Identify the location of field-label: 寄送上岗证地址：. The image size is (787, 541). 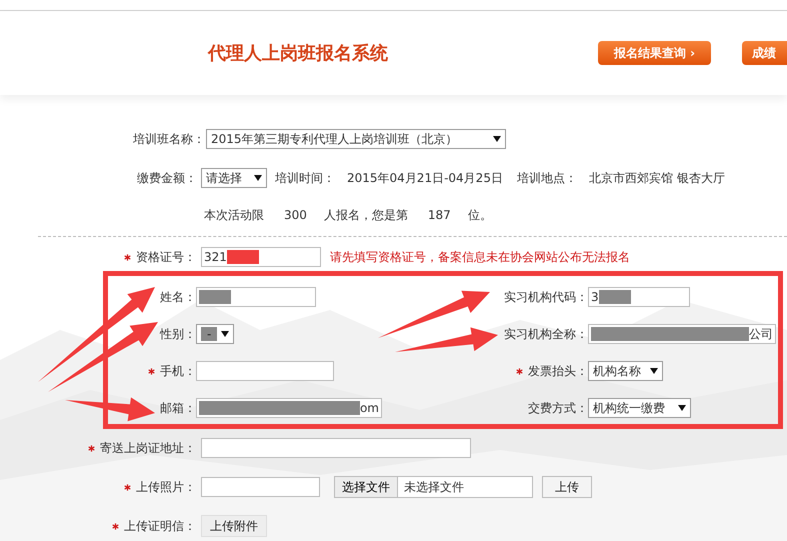
(148, 448).